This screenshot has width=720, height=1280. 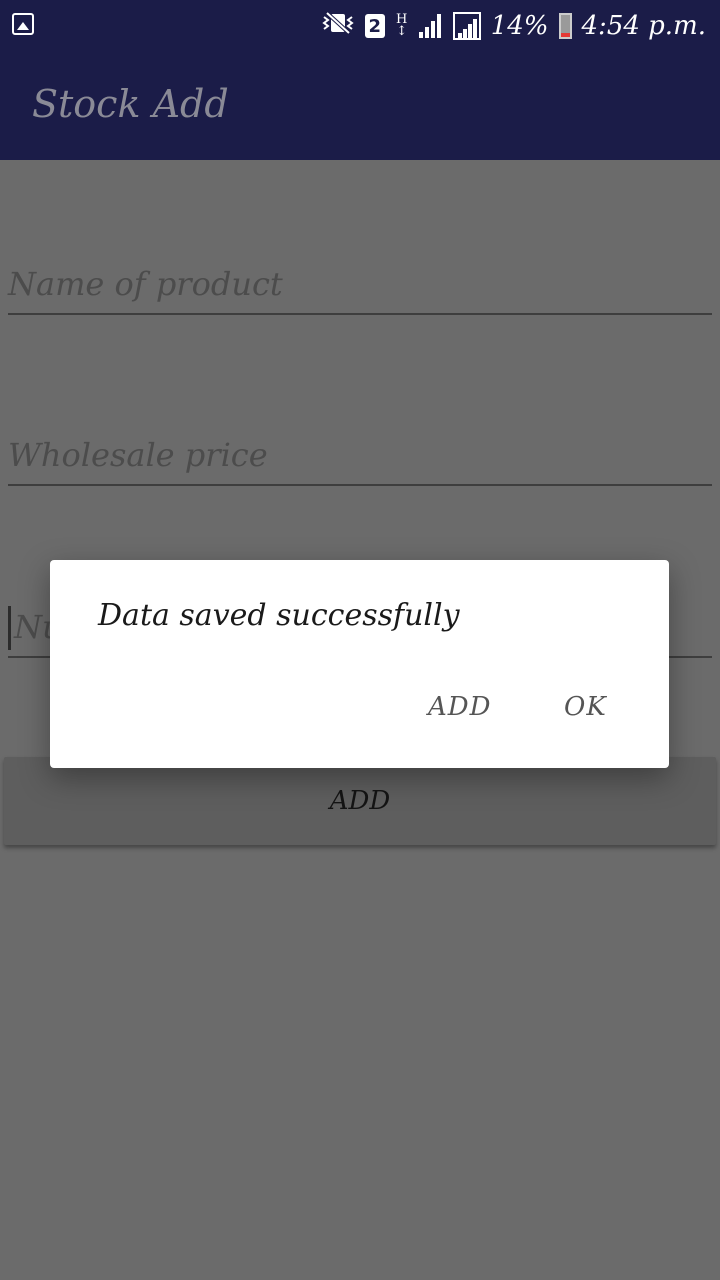 What do you see at coordinates (9, 628) in the screenshot?
I see `text-cursor` at bounding box center [9, 628].